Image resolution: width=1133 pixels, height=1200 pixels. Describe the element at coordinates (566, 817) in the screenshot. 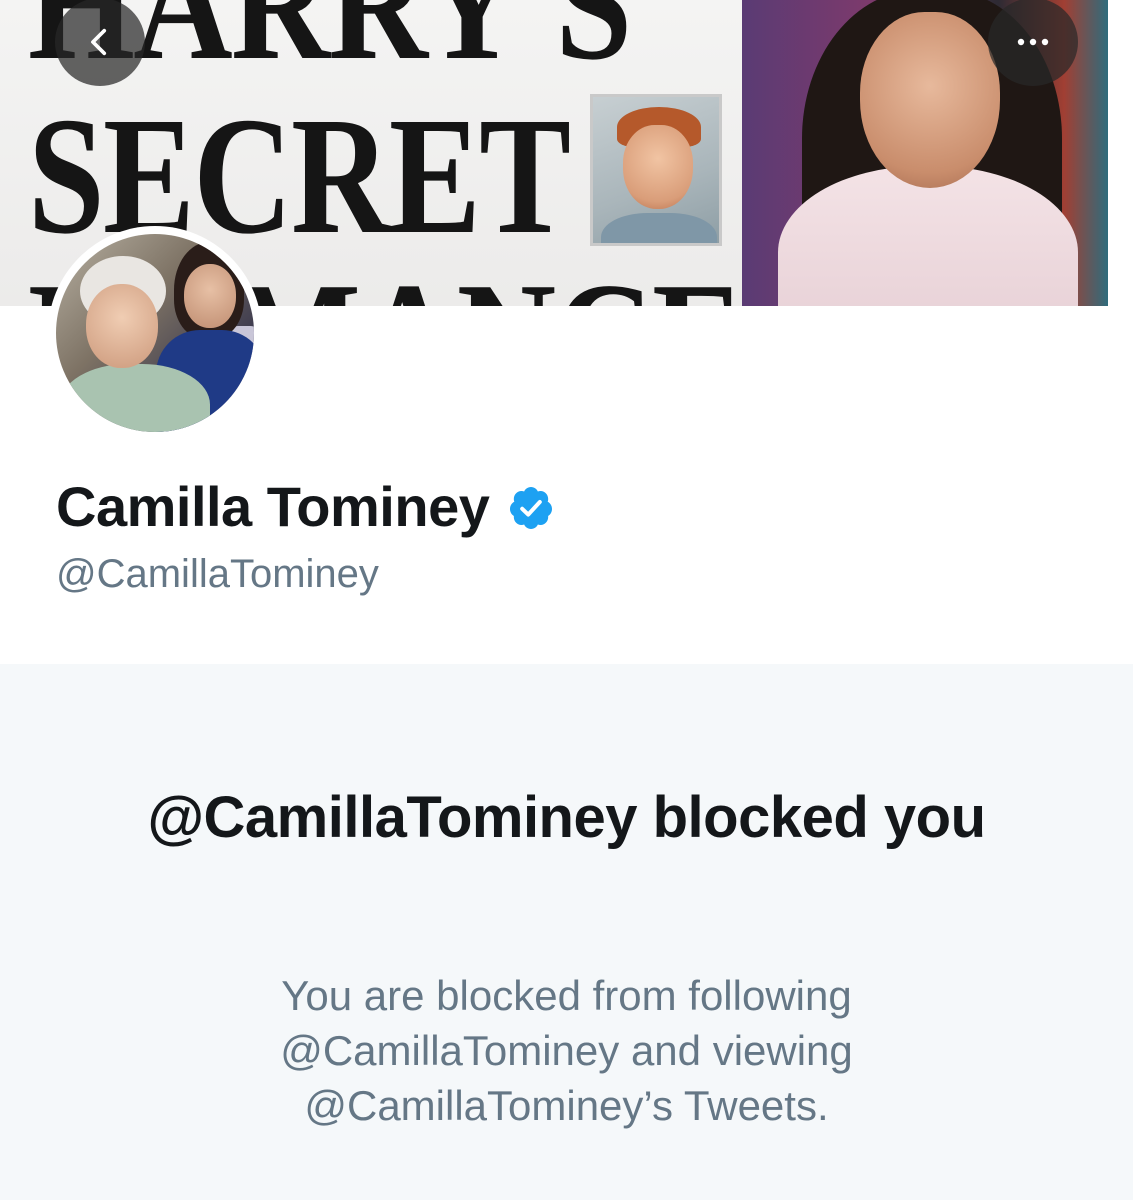

I see `blocked-title: @CamillaTominey blocked you` at that location.